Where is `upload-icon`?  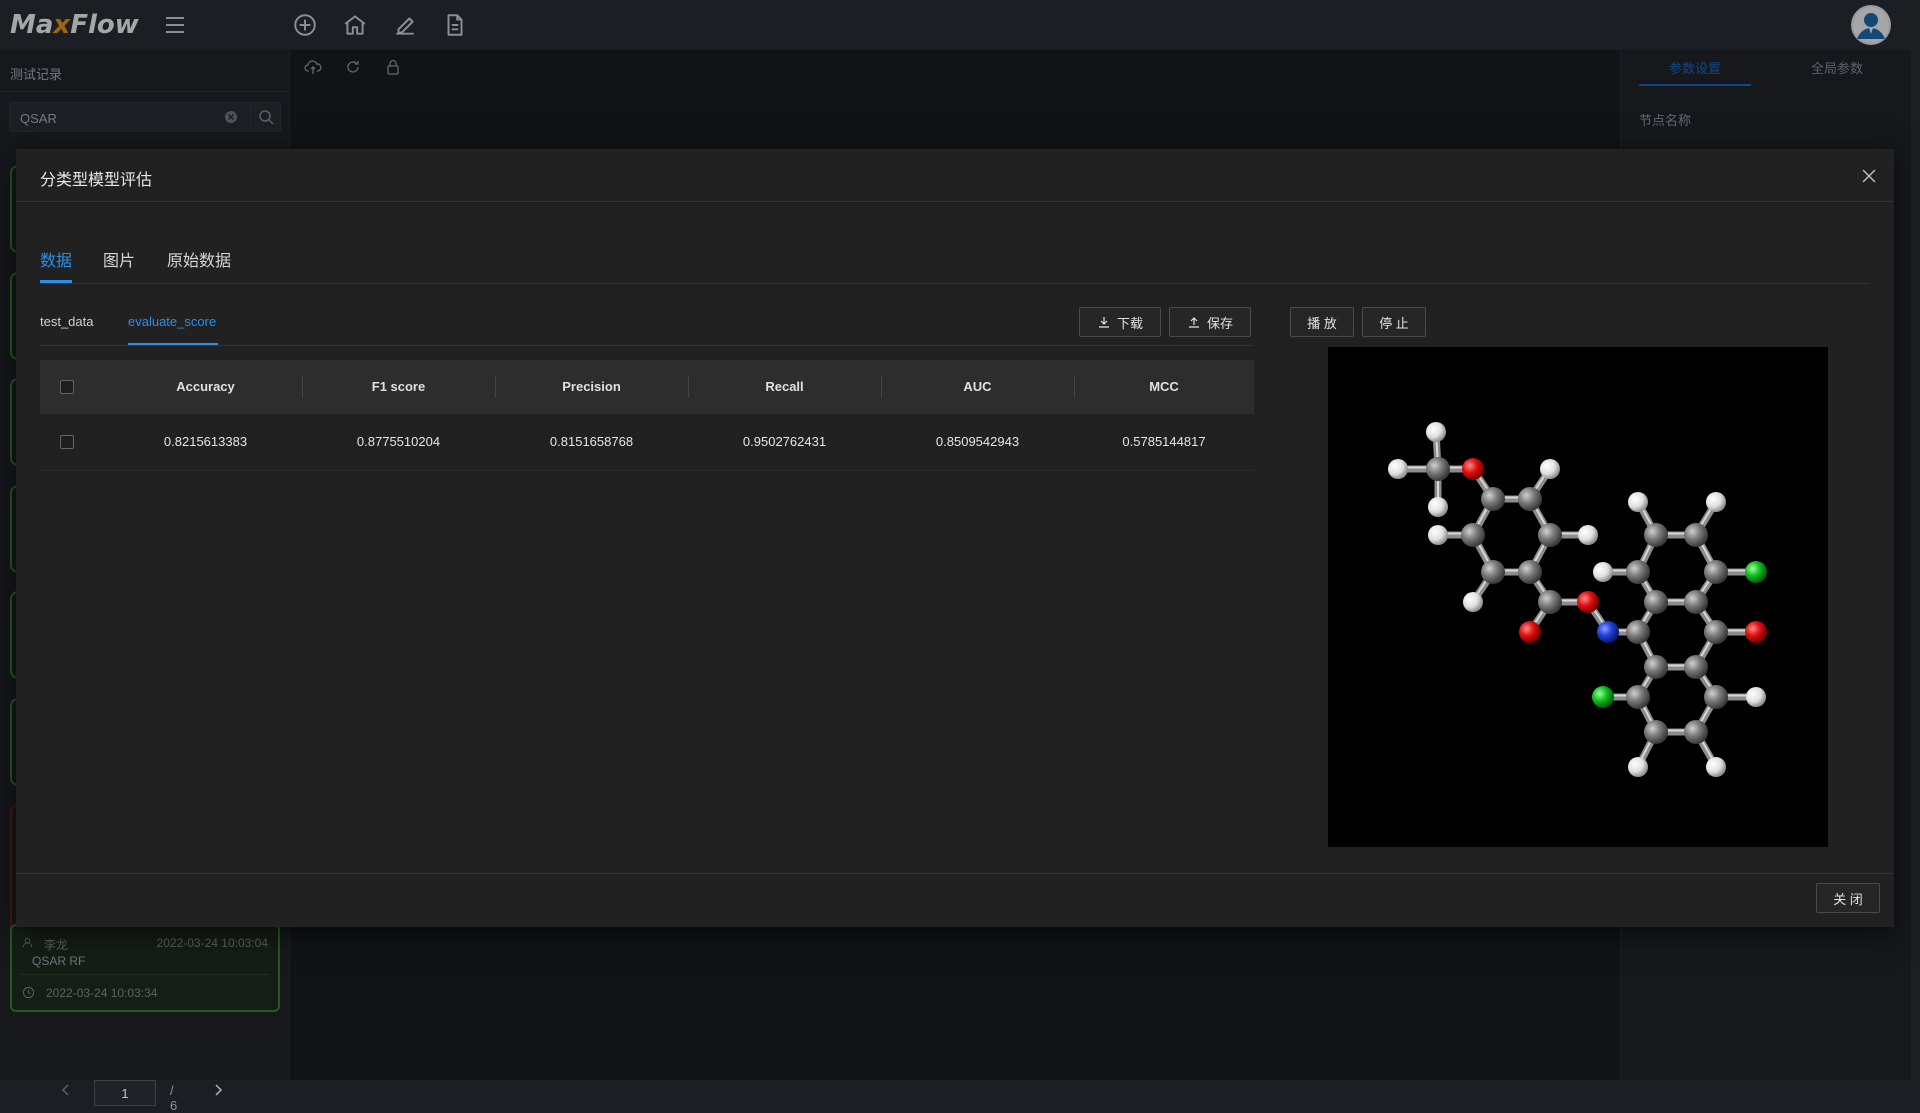 upload-icon is located at coordinates (1193, 322).